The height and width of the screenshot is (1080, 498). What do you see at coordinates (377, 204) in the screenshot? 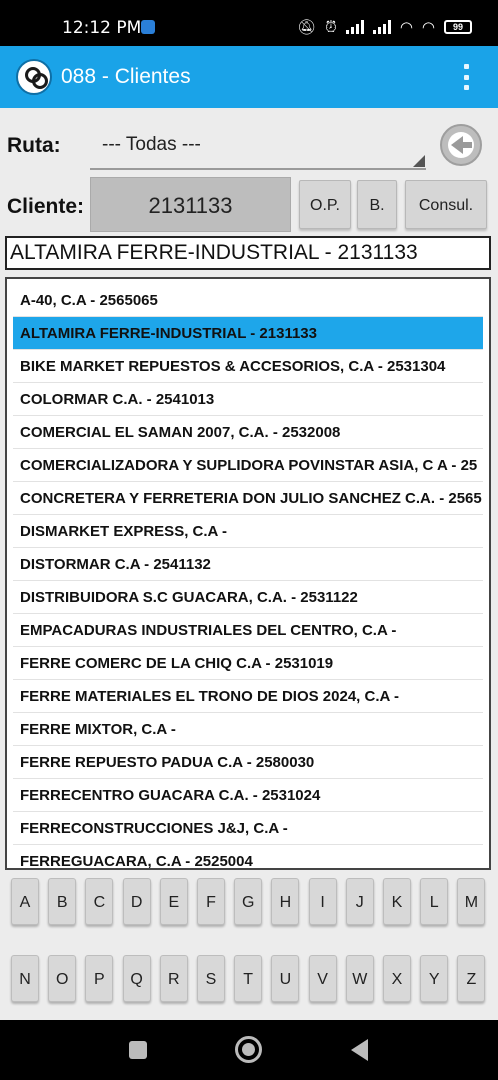
I see `b-button: B.` at bounding box center [377, 204].